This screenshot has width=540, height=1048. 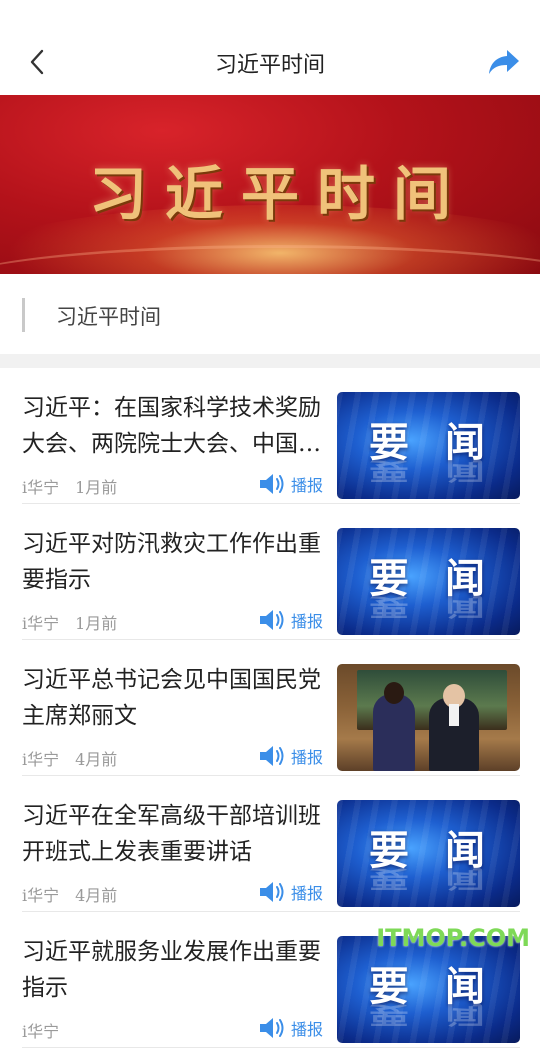 I want to click on watermark: ITMOP.COM, so click(x=453, y=938).